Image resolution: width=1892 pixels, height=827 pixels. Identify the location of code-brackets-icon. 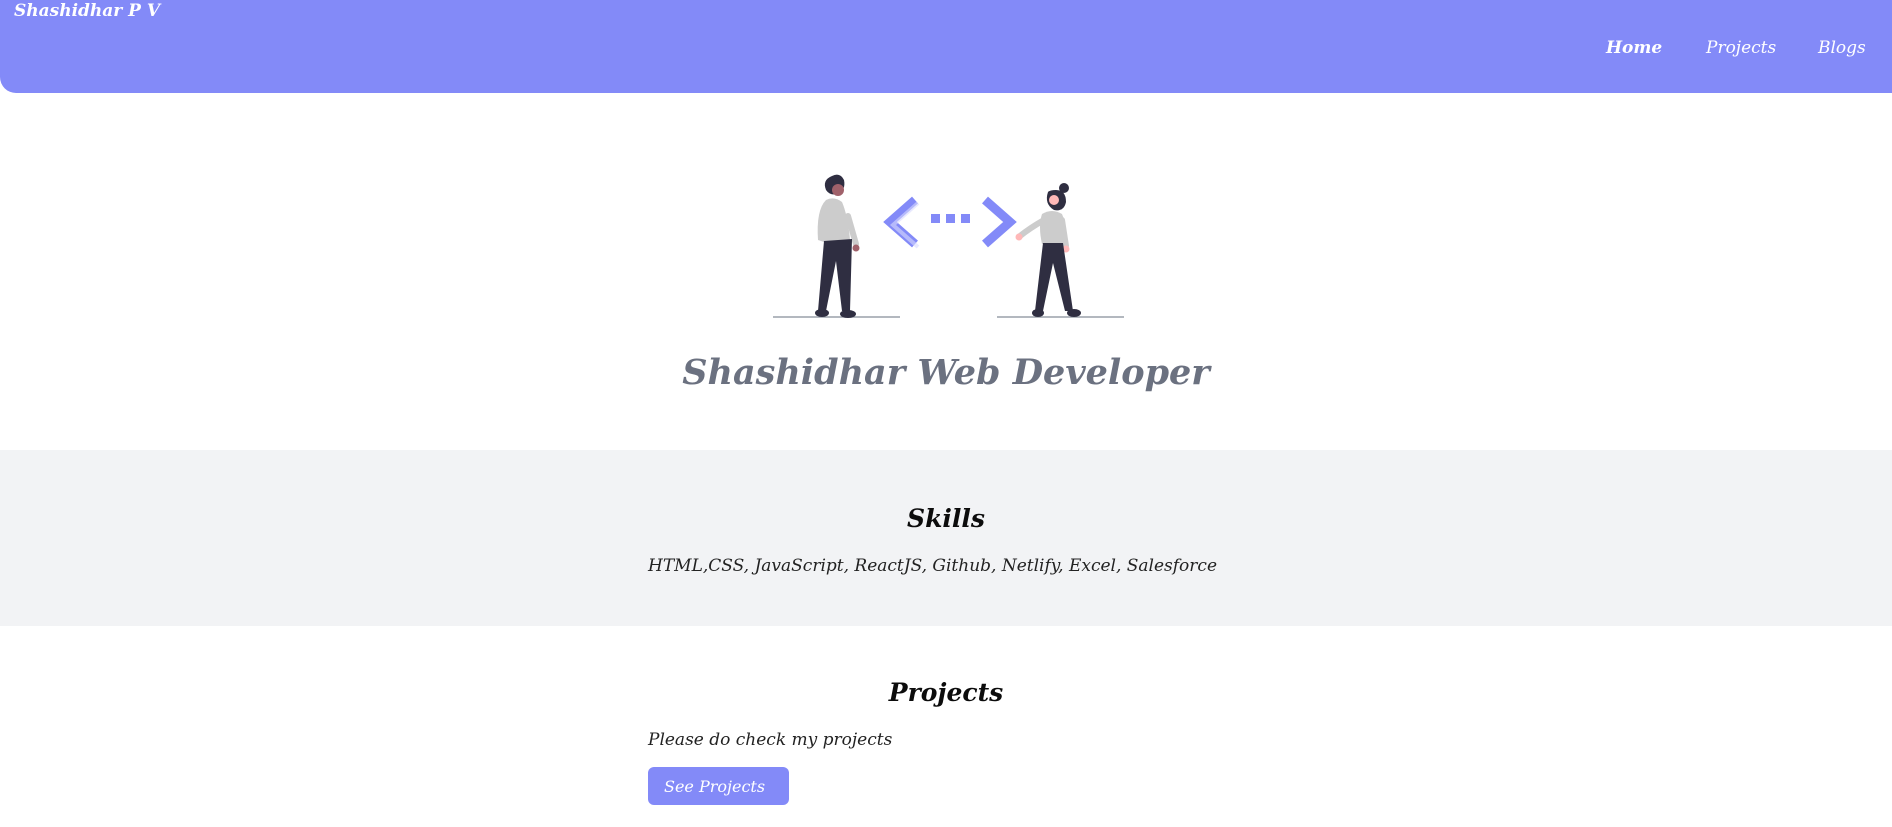
(950, 222).